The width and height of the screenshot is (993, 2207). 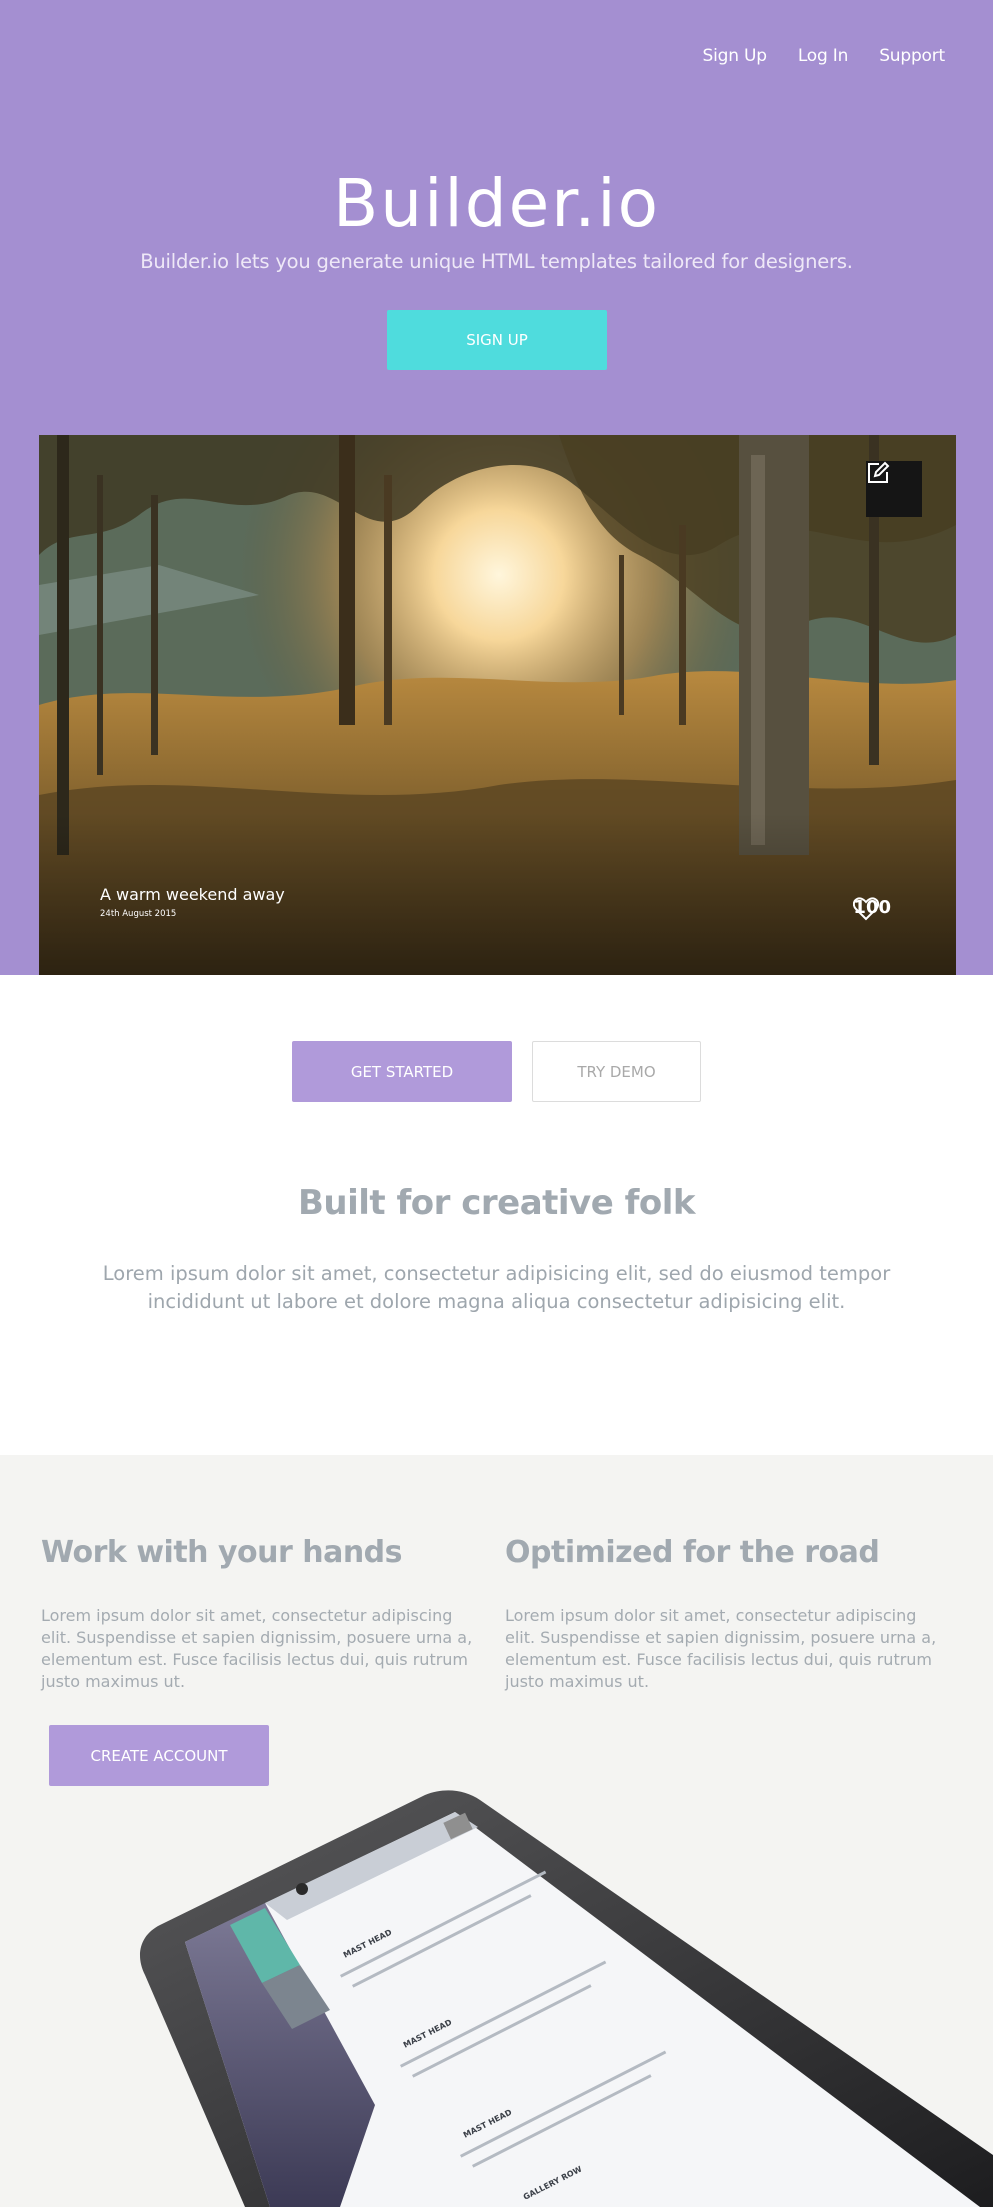 I want to click on nav-log-in: Log In, so click(x=823, y=56).